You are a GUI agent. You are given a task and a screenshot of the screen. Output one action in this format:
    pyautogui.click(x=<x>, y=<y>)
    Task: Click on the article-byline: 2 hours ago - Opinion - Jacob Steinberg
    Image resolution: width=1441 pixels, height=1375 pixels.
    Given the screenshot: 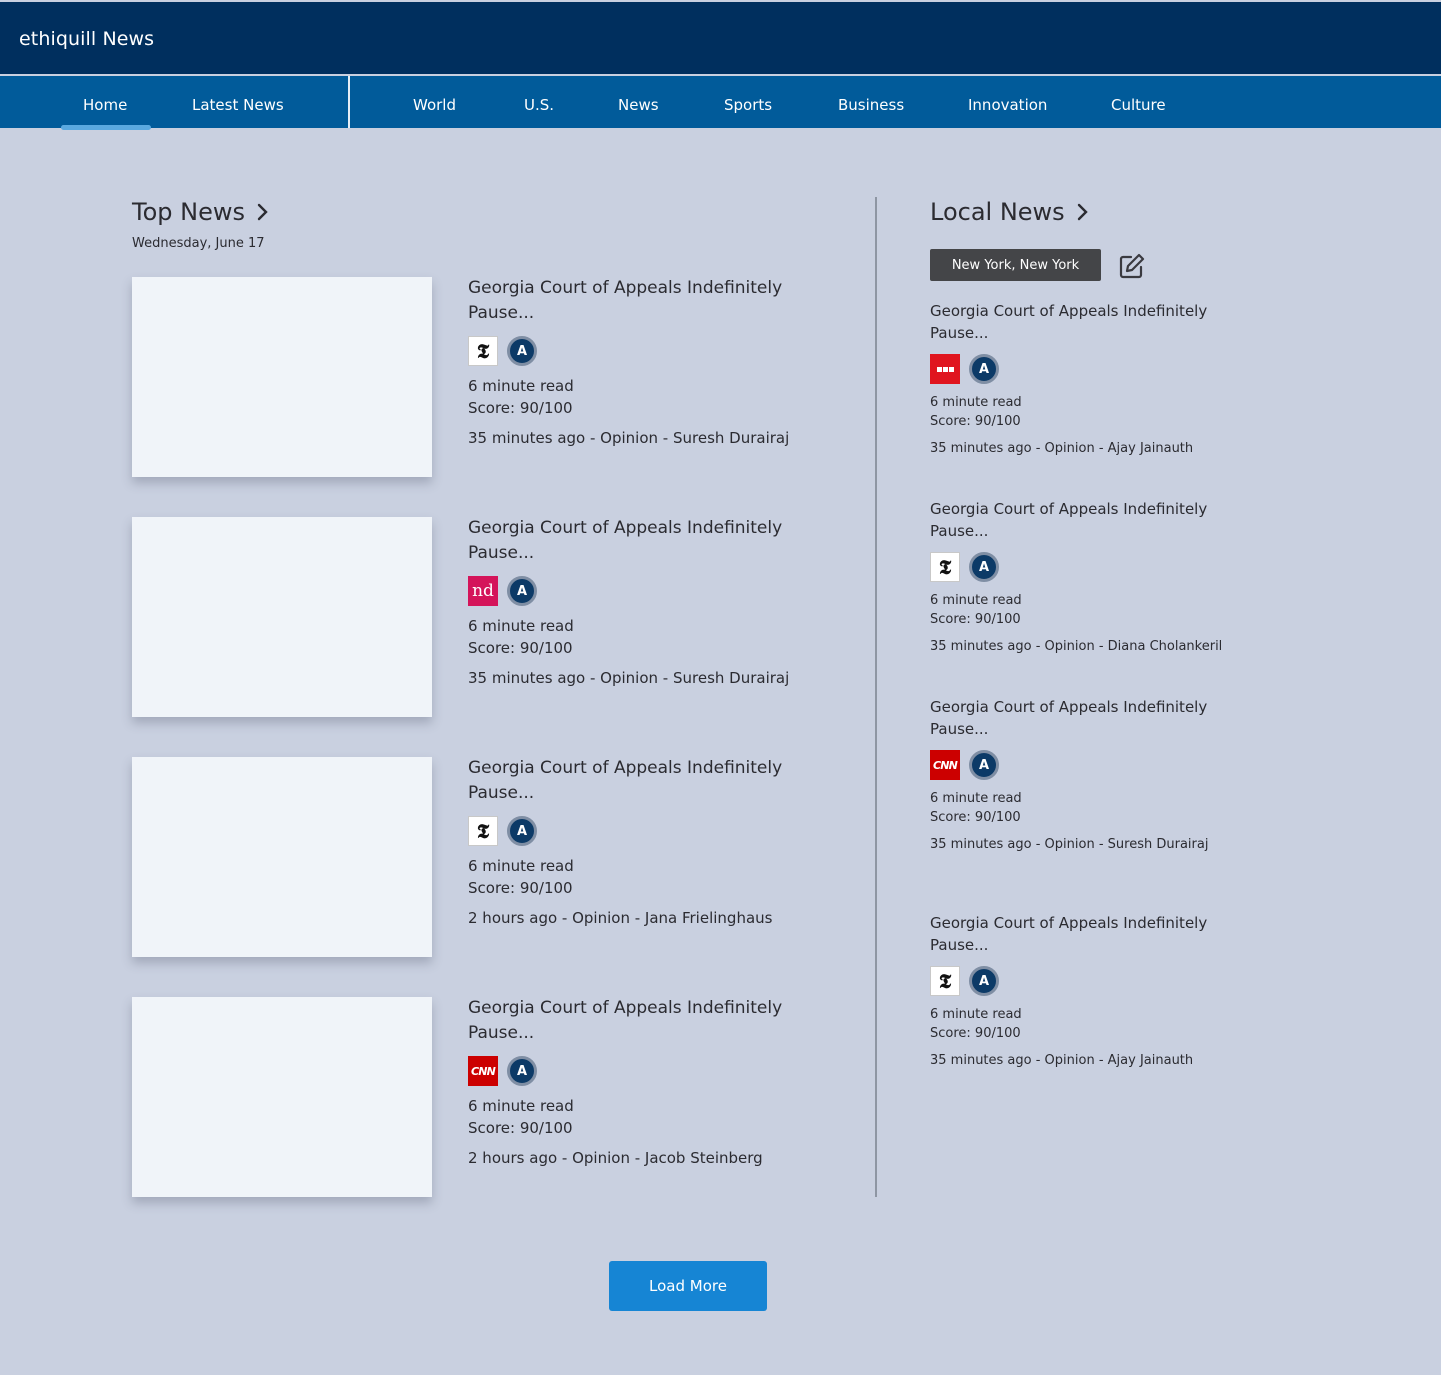 What is the action you would take?
    pyautogui.click(x=615, y=1158)
    